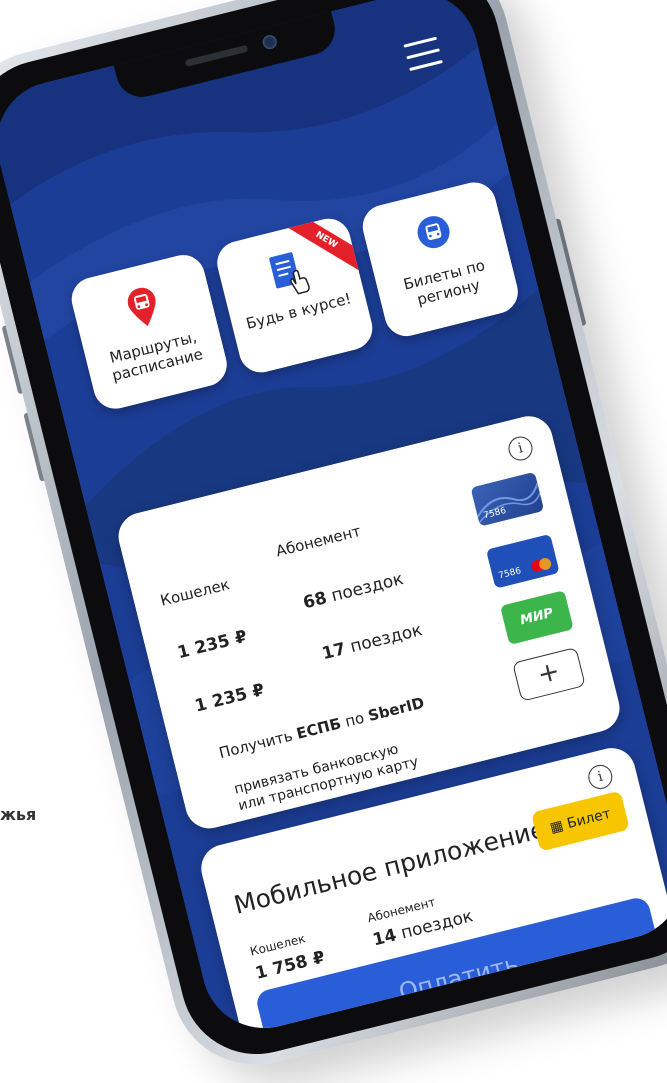  What do you see at coordinates (230, 698) in the screenshot?
I see `wallet-balance-2: 1 235 ₽` at bounding box center [230, 698].